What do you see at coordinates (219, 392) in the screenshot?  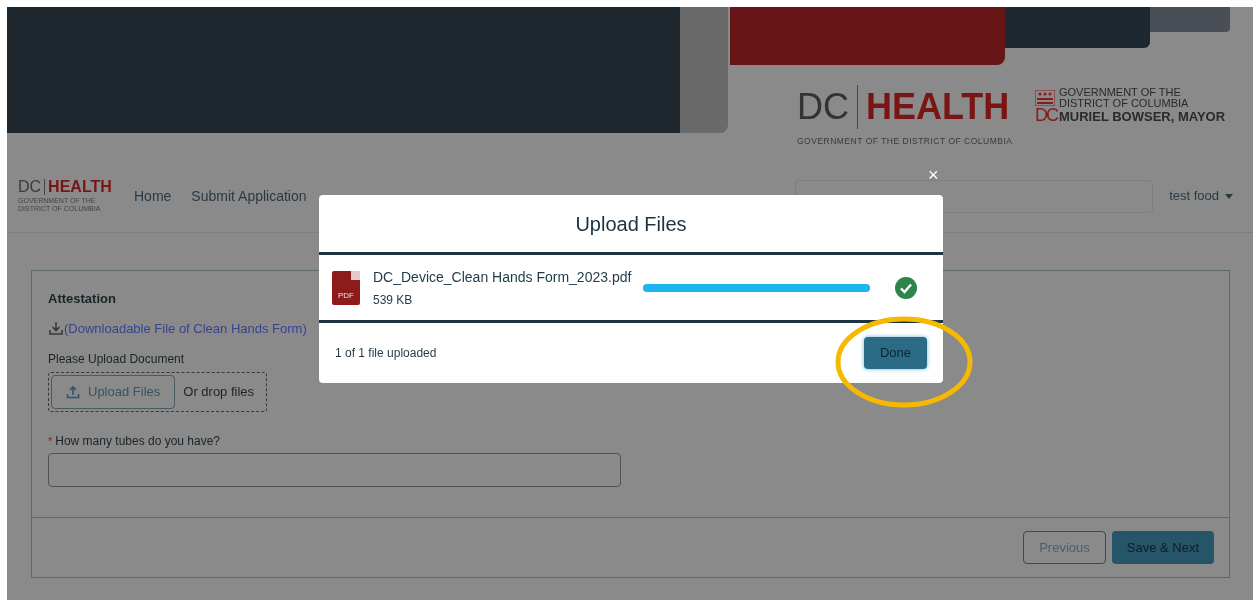 I see `drop-text: Or drop files` at bounding box center [219, 392].